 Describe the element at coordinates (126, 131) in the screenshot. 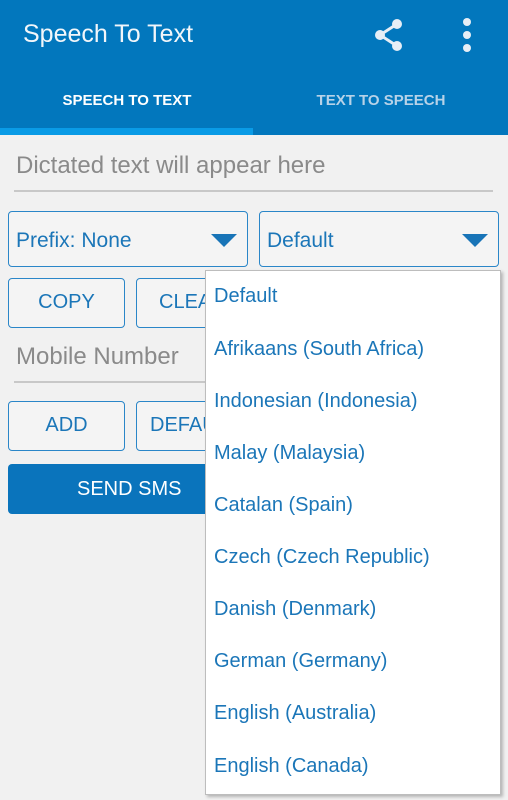

I see `tab-indicator` at that location.